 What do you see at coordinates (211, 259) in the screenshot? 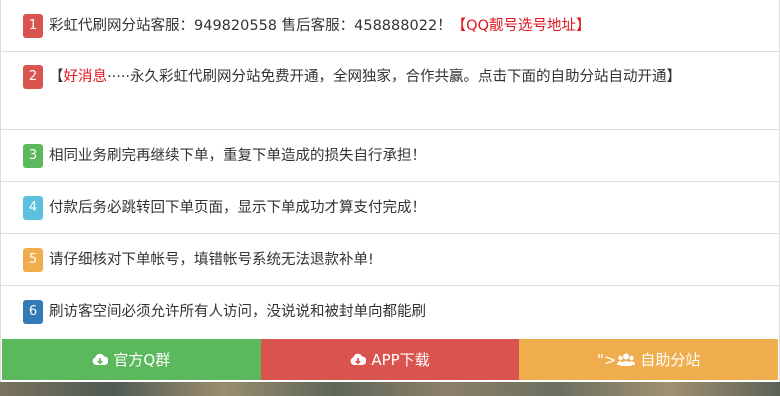
I see `notice-text: 请仔细核对下单帐号，填错帐号系统无法退款补单!` at bounding box center [211, 259].